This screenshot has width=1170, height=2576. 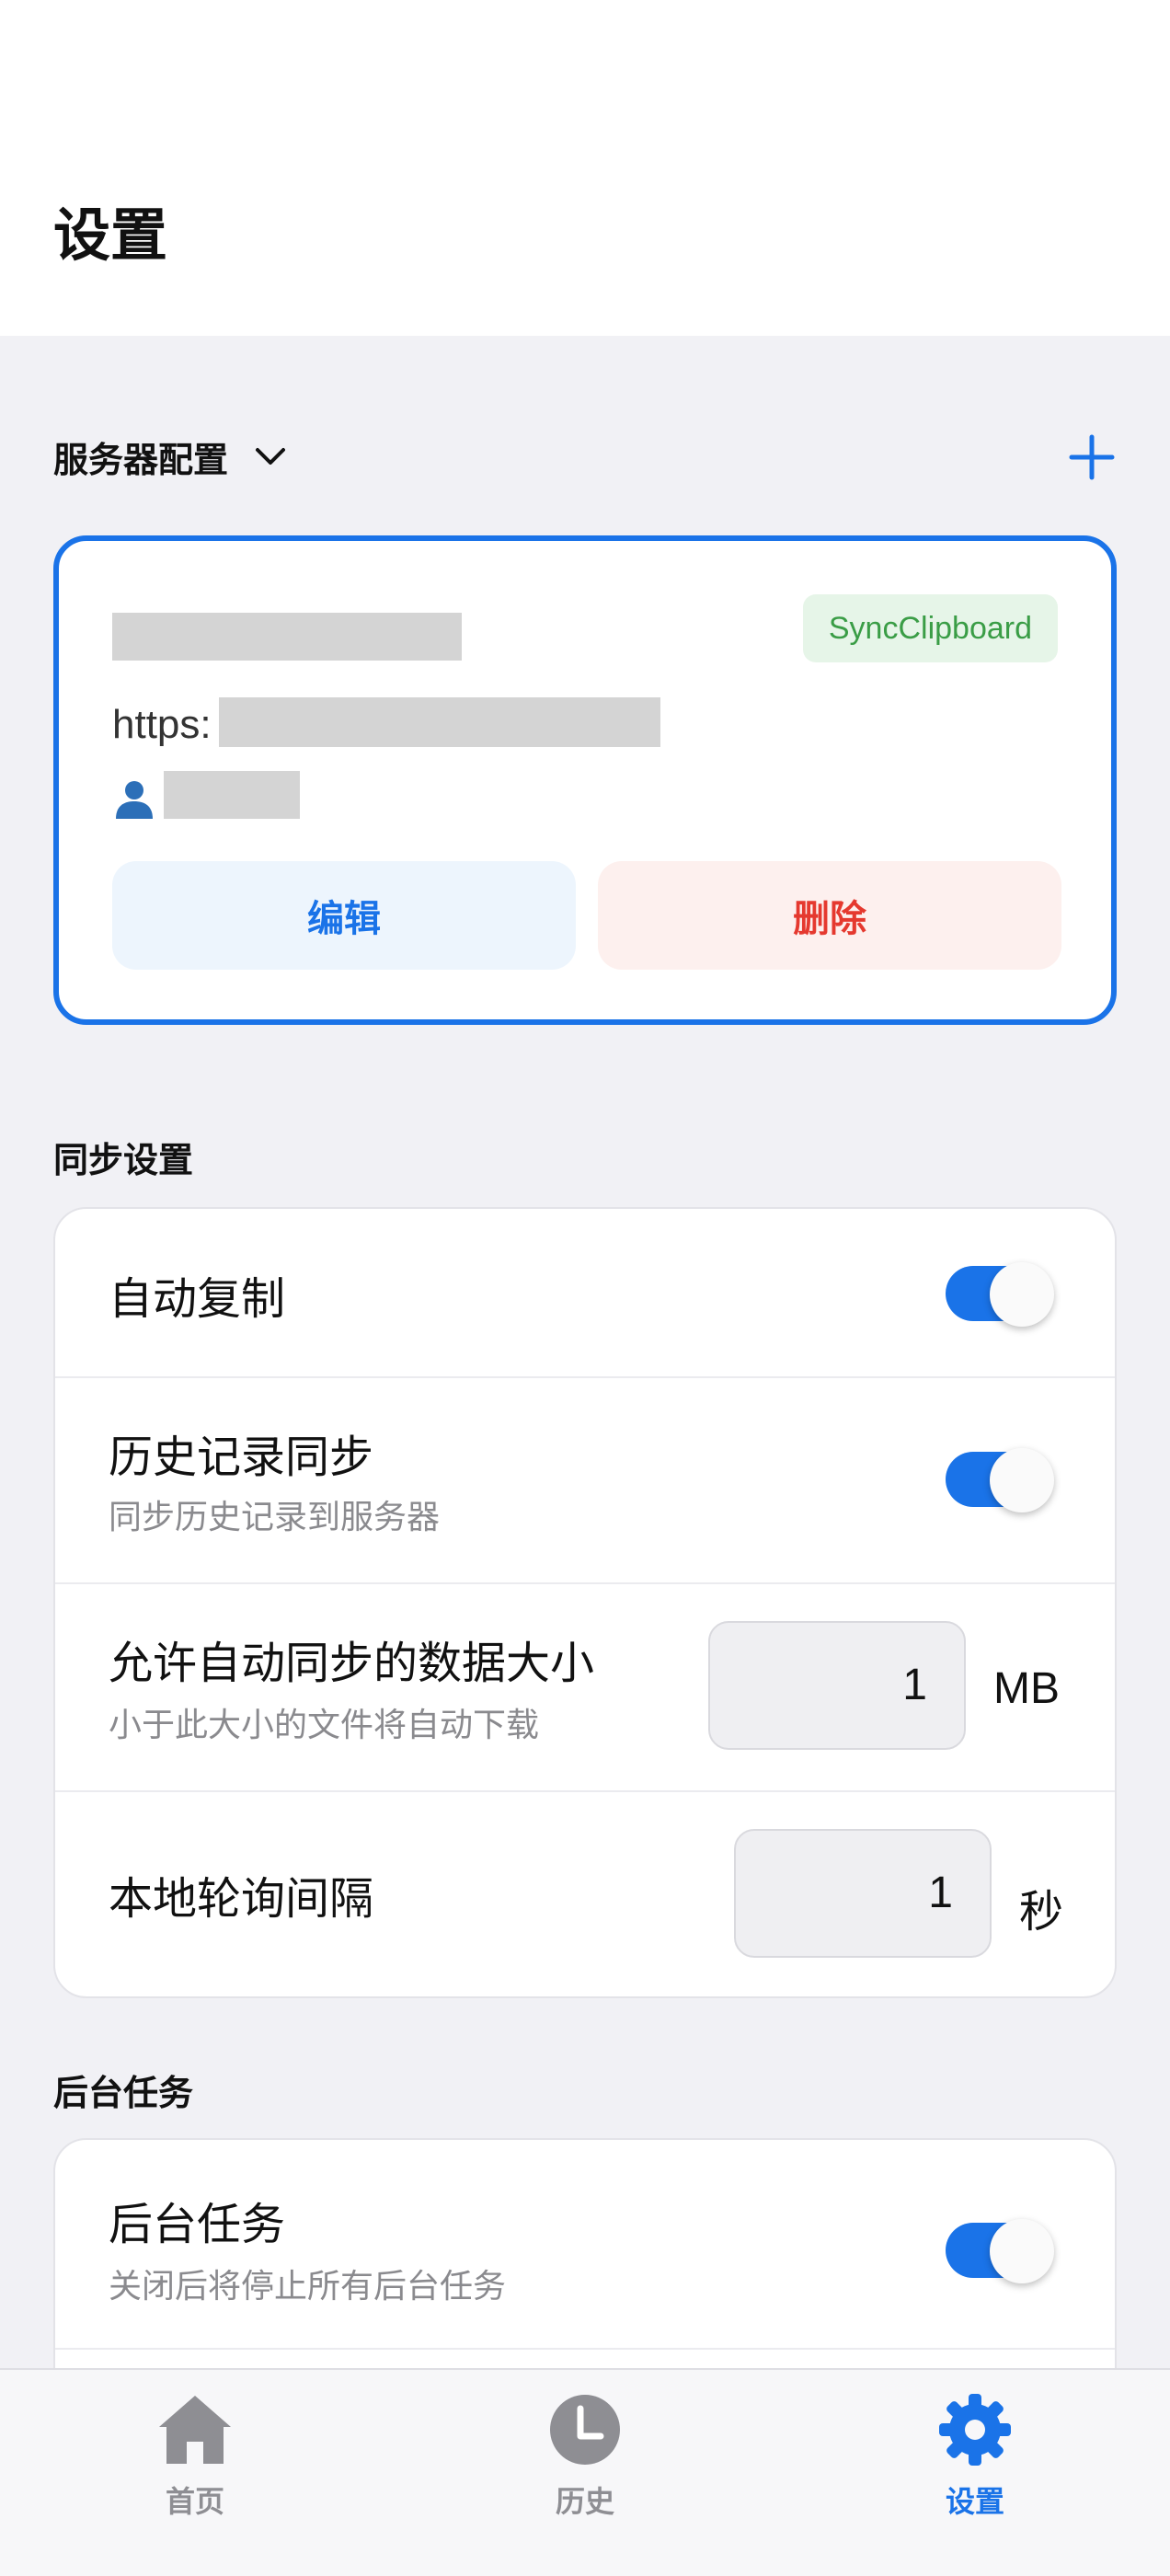 I want to click on history-sync-toggle, so click(x=1000, y=1480).